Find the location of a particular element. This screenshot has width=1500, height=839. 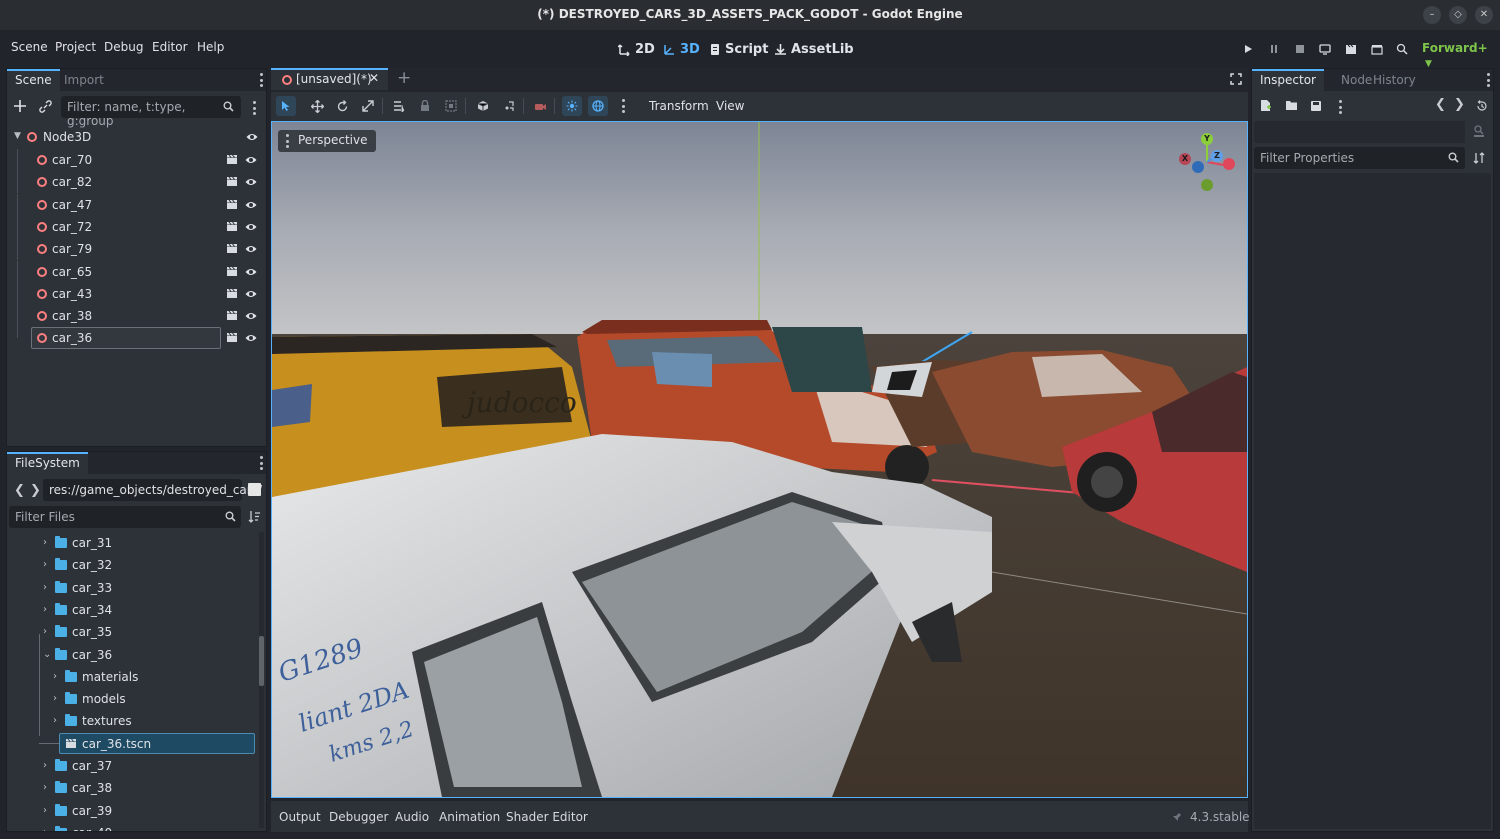

folder-item: › car_33 is located at coordinates (132, 588).